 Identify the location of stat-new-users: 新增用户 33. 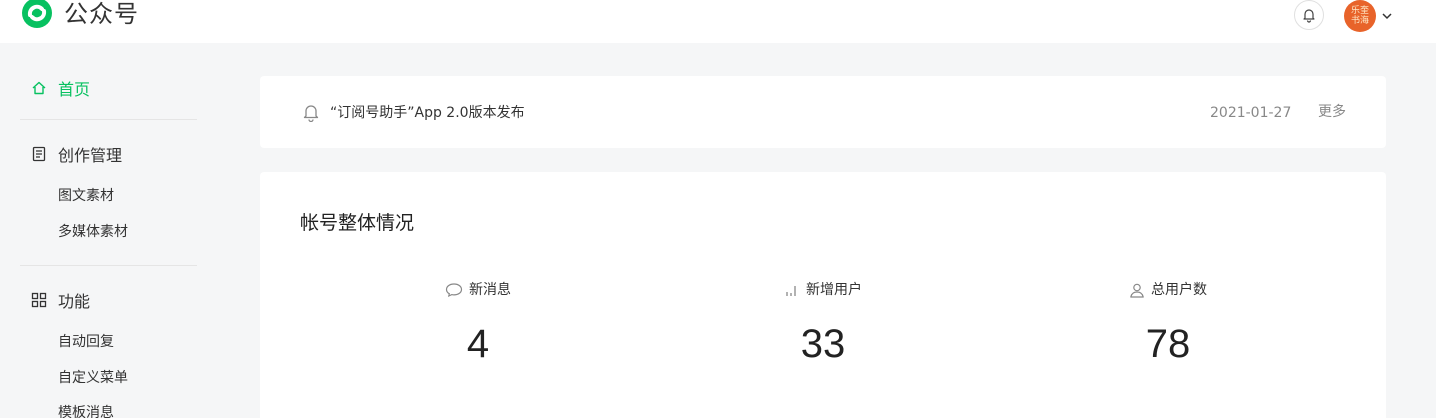
(823, 324).